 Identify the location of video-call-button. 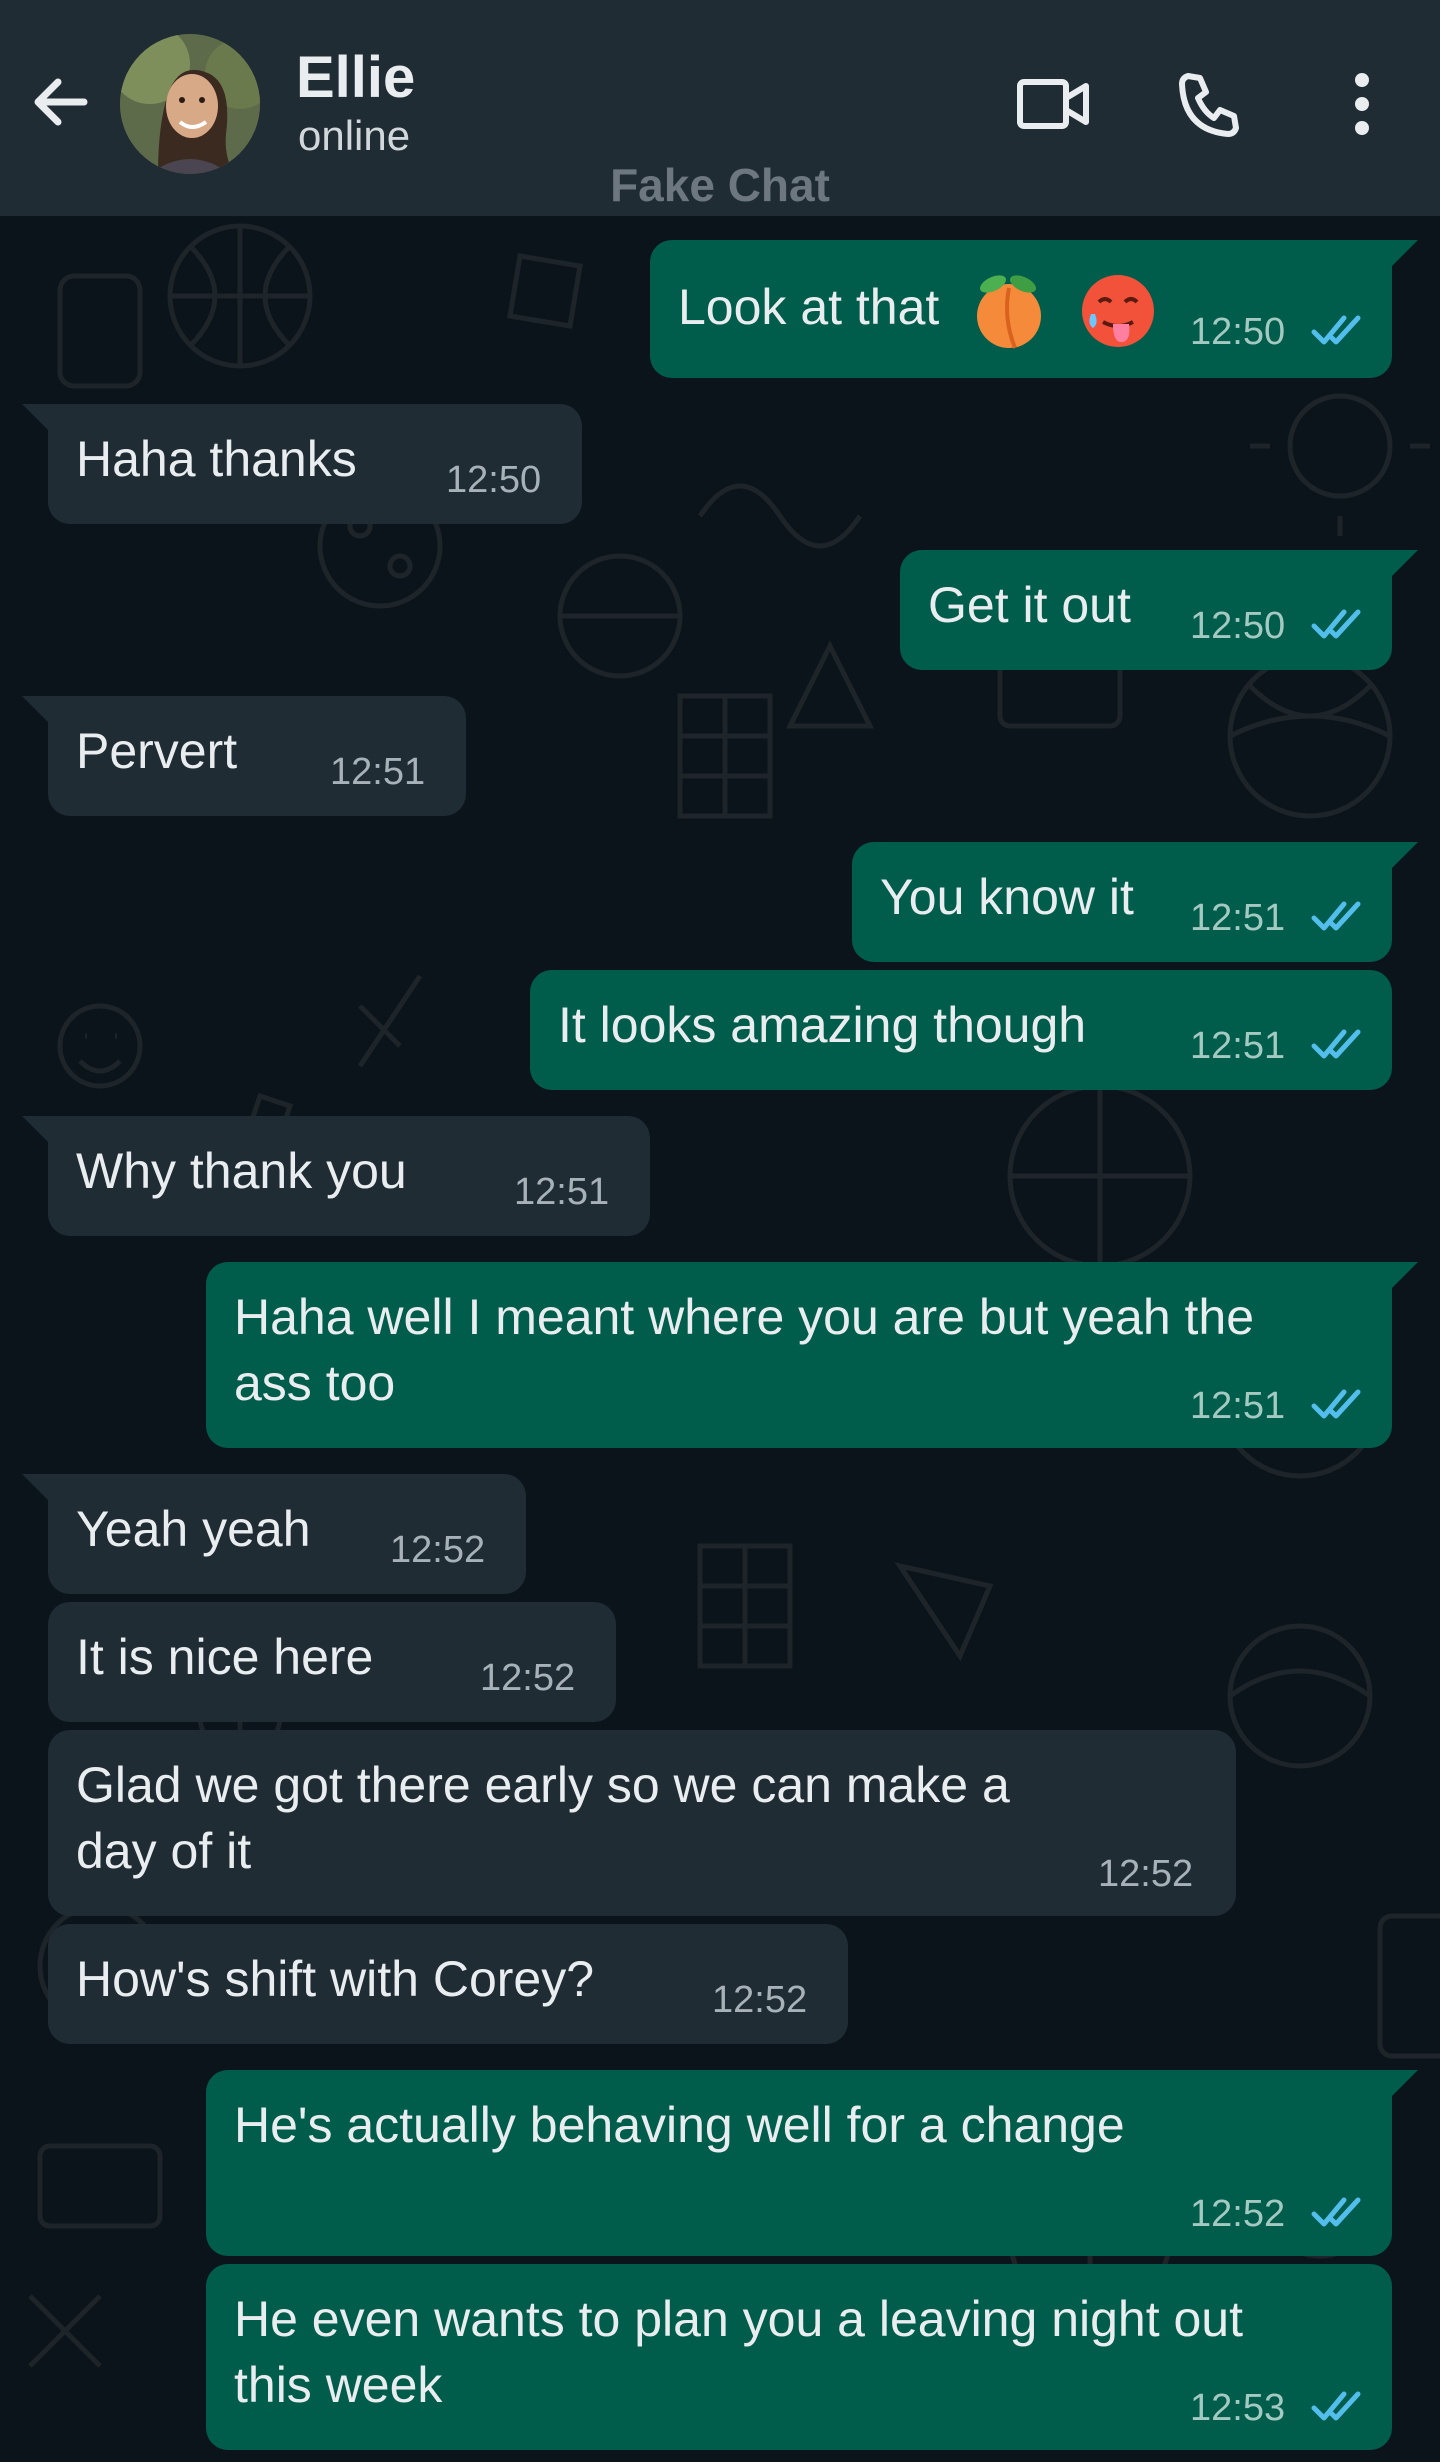
(1054, 104).